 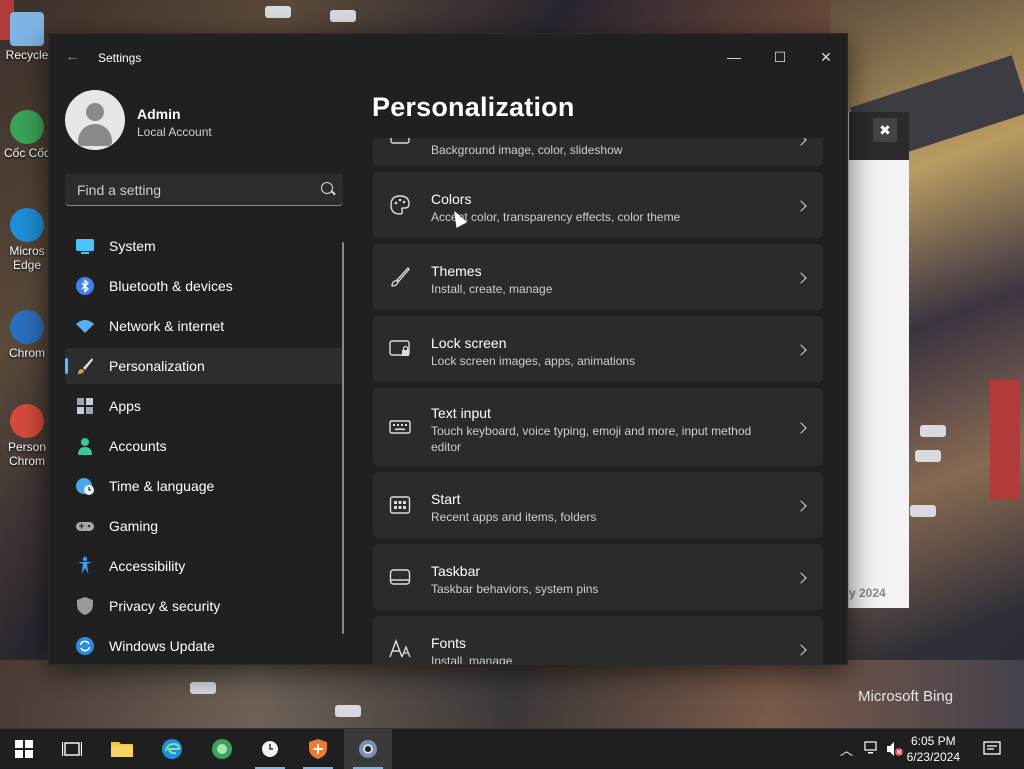 I want to click on sidebar-item-label: Time & language, so click(x=162, y=486).